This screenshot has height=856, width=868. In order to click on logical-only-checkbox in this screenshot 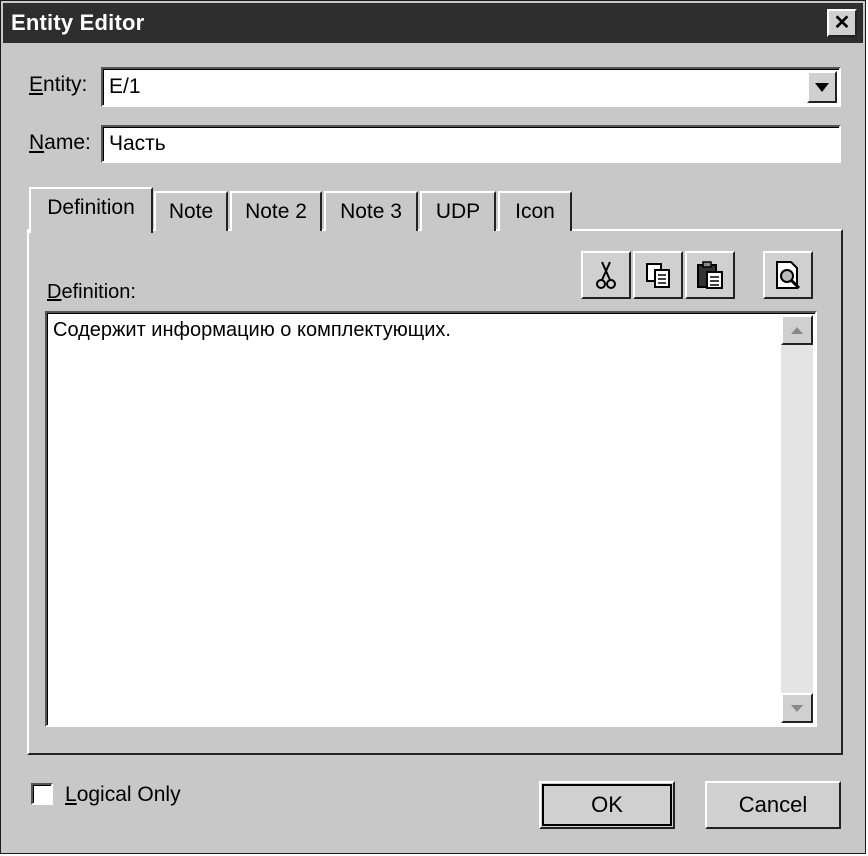, I will do `click(42, 794)`.